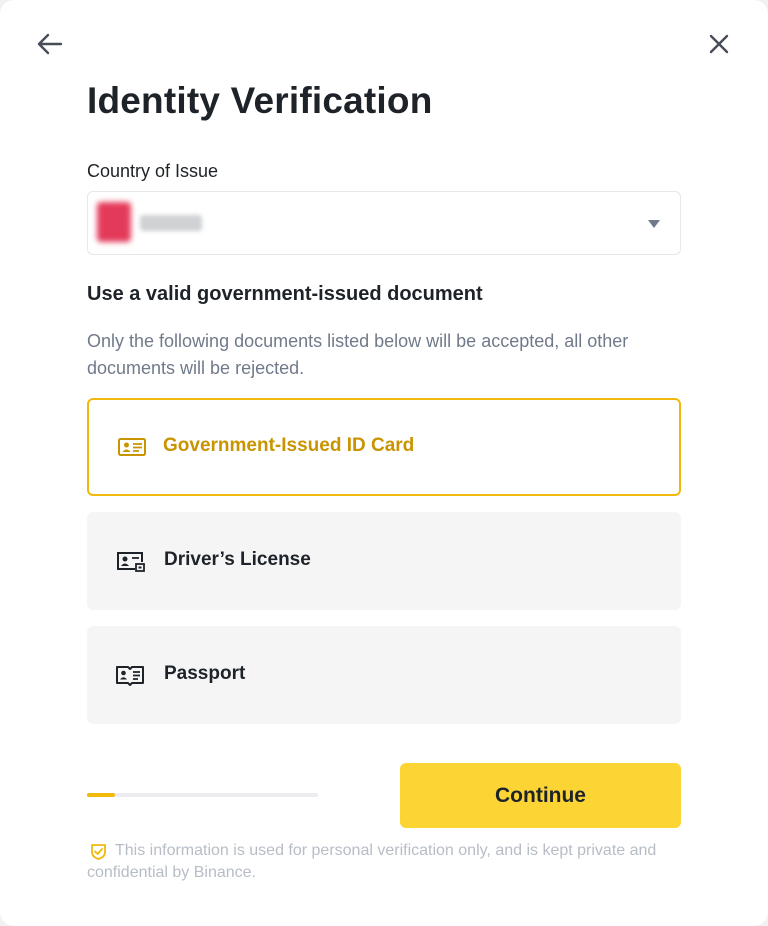  I want to click on id-card-icon, so click(132, 447).